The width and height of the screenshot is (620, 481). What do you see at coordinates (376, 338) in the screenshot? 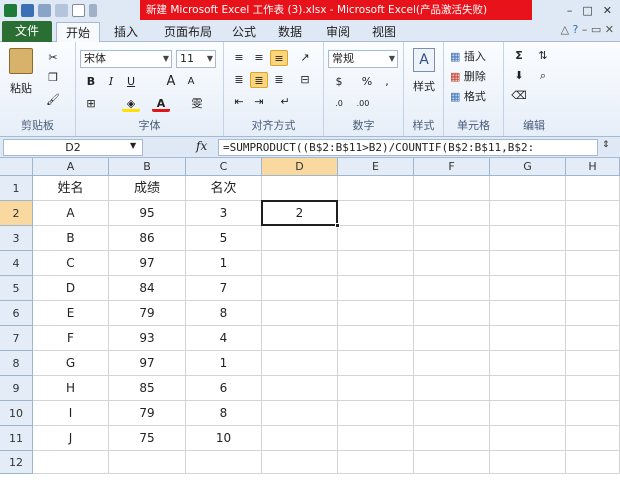
I see `cell-e7` at bounding box center [376, 338].